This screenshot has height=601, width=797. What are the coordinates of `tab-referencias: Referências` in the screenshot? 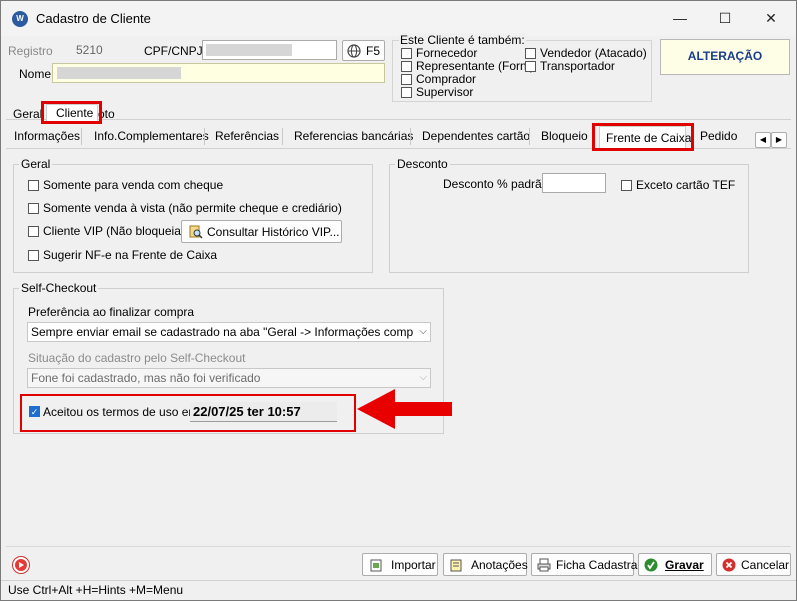 It's located at (247, 136).